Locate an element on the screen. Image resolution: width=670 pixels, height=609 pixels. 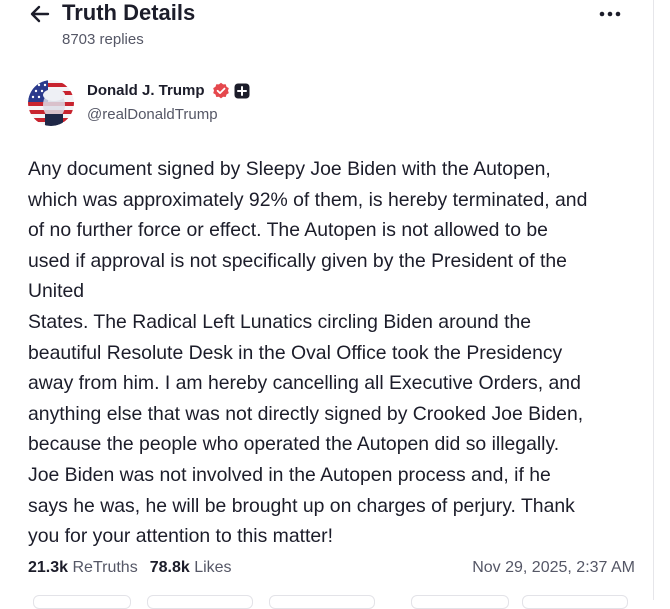
retruths-stat: 21.3k ReTruths is located at coordinates (83, 568).